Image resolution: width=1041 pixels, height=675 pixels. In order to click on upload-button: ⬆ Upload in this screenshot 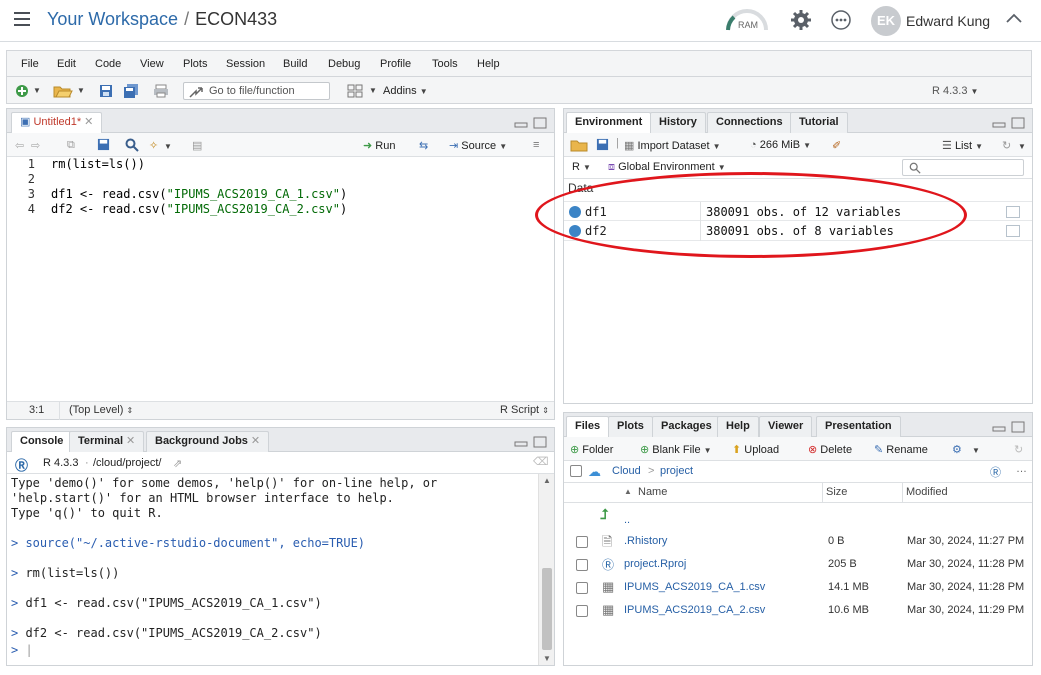, I will do `click(755, 449)`.